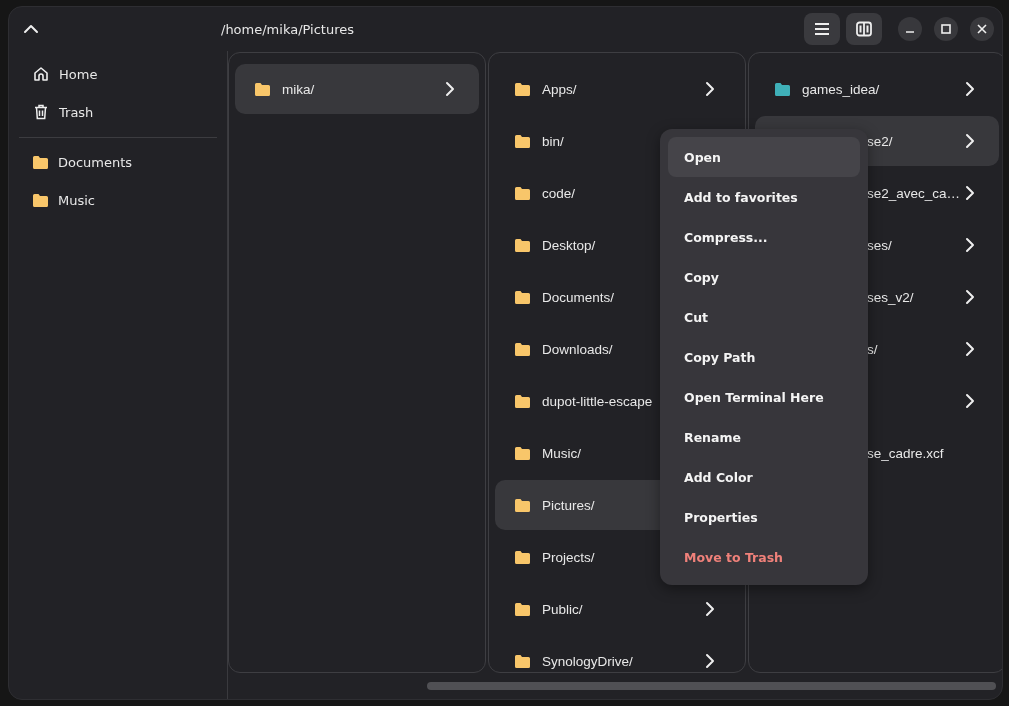  Describe the element at coordinates (298, 89) in the screenshot. I see `folder-name: mika/` at that location.